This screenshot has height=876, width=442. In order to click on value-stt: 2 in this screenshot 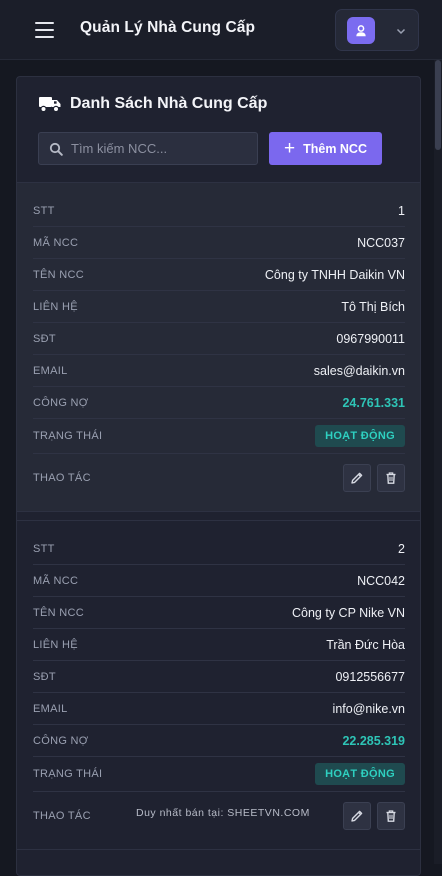, I will do `click(401, 548)`.